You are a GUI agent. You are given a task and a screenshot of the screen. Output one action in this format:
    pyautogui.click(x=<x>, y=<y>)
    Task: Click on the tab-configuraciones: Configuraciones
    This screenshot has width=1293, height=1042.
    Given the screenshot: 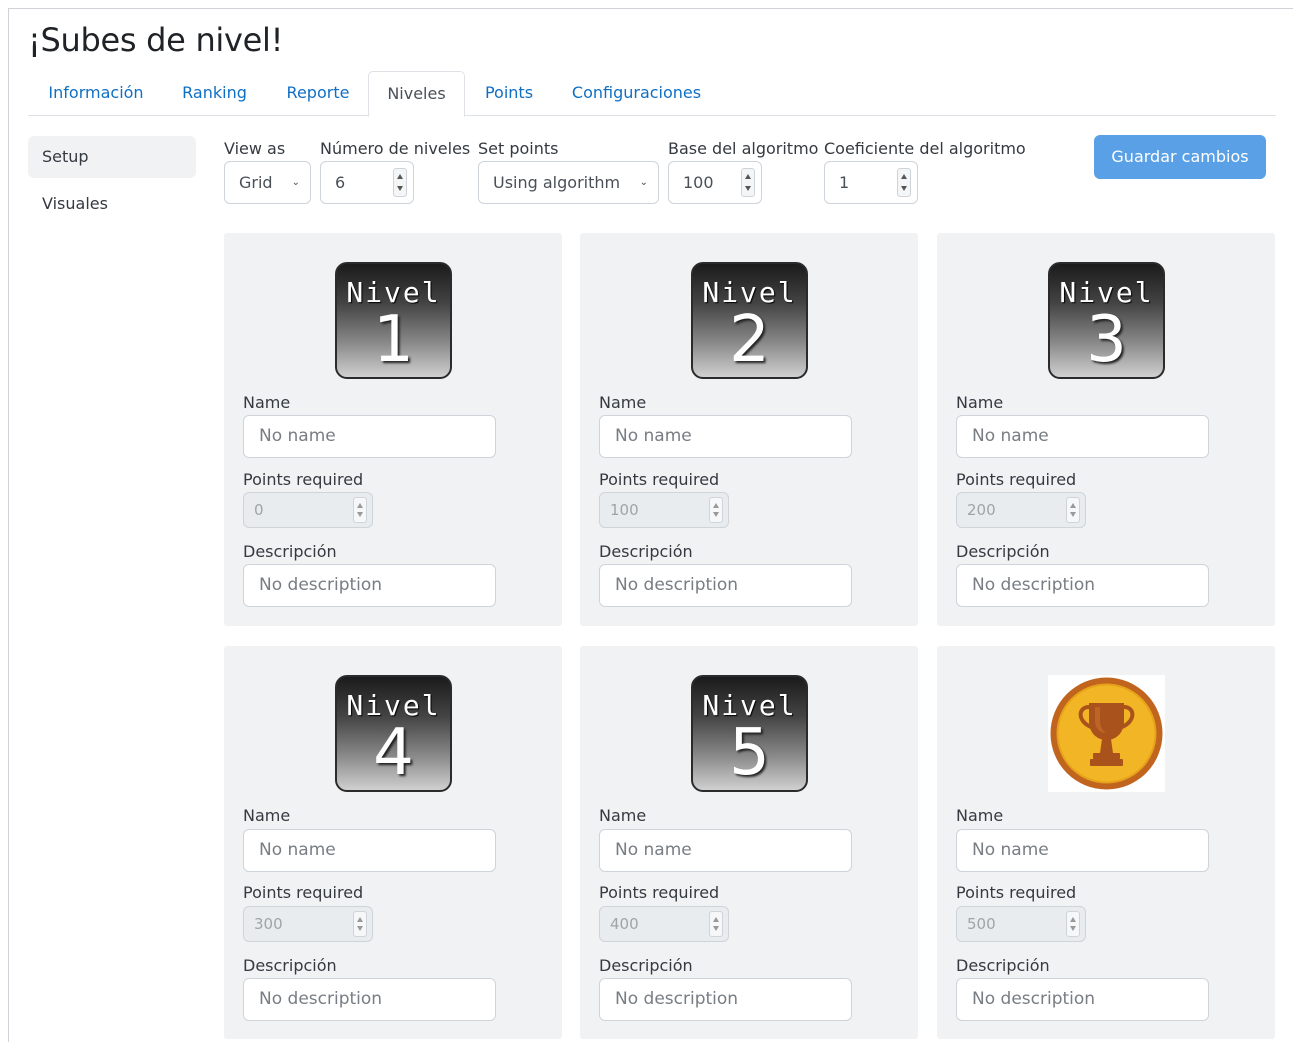 What is the action you would take?
    pyautogui.click(x=636, y=93)
    